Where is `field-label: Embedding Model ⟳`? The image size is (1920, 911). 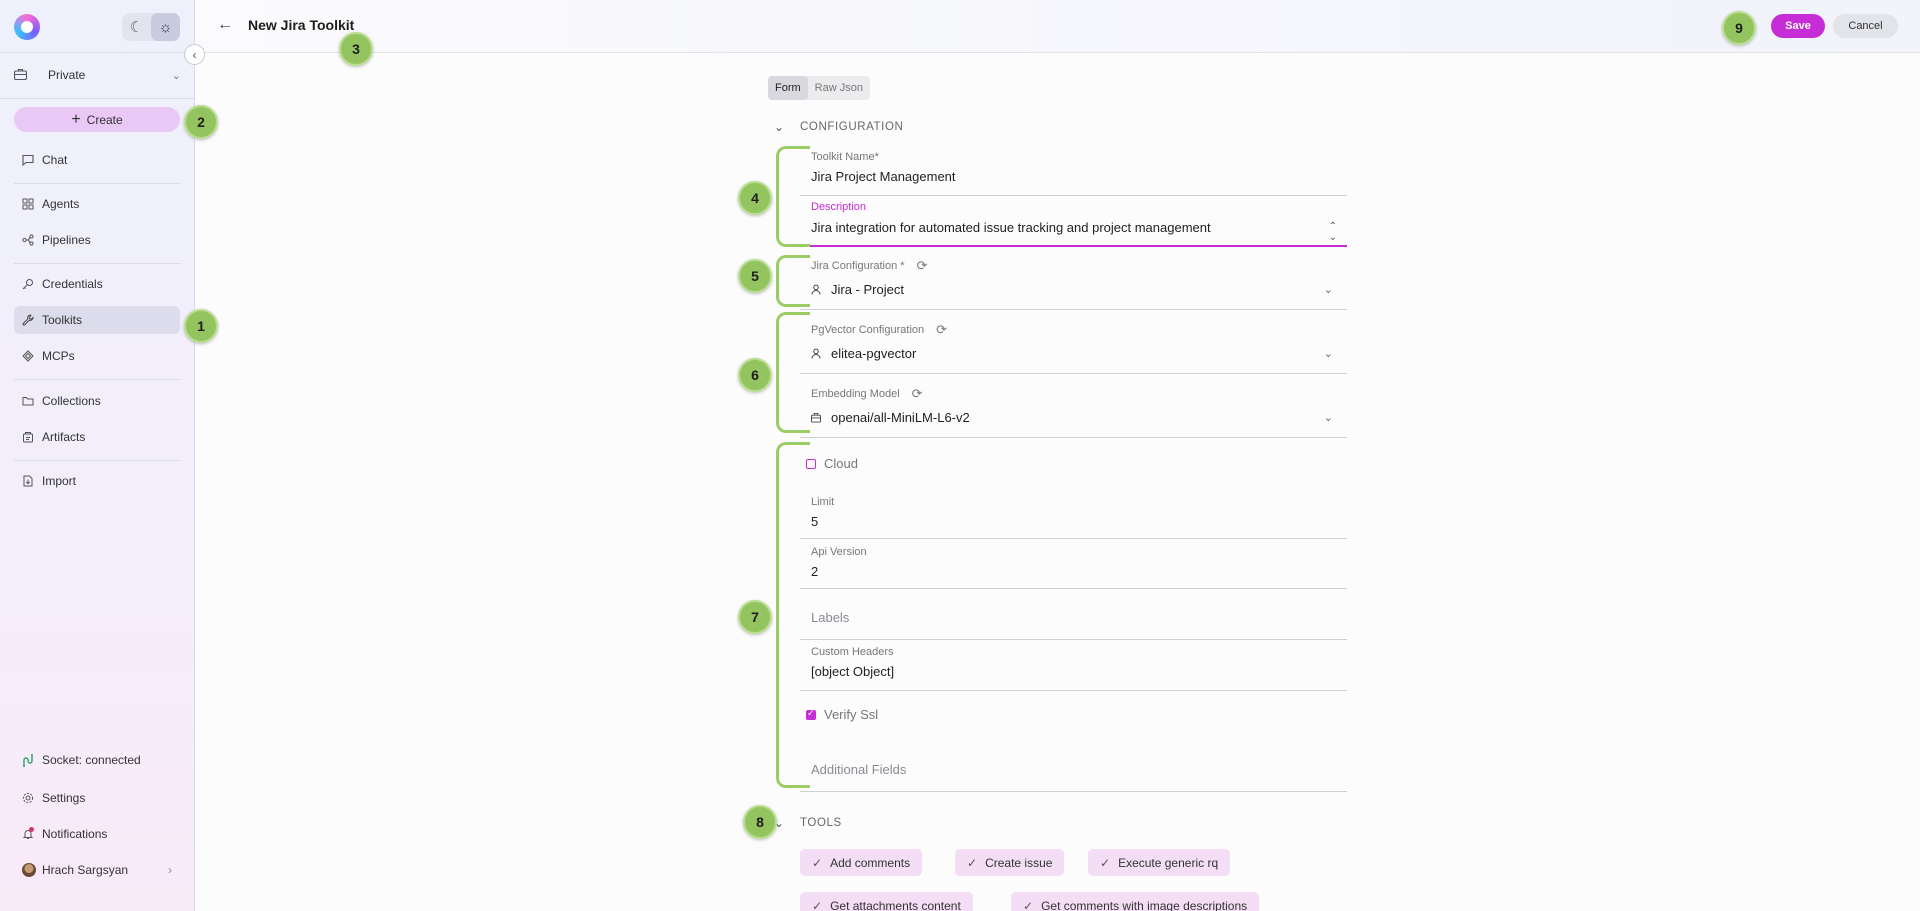
field-label: Embedding Model ⟳ is located at coordinates (867, 394).